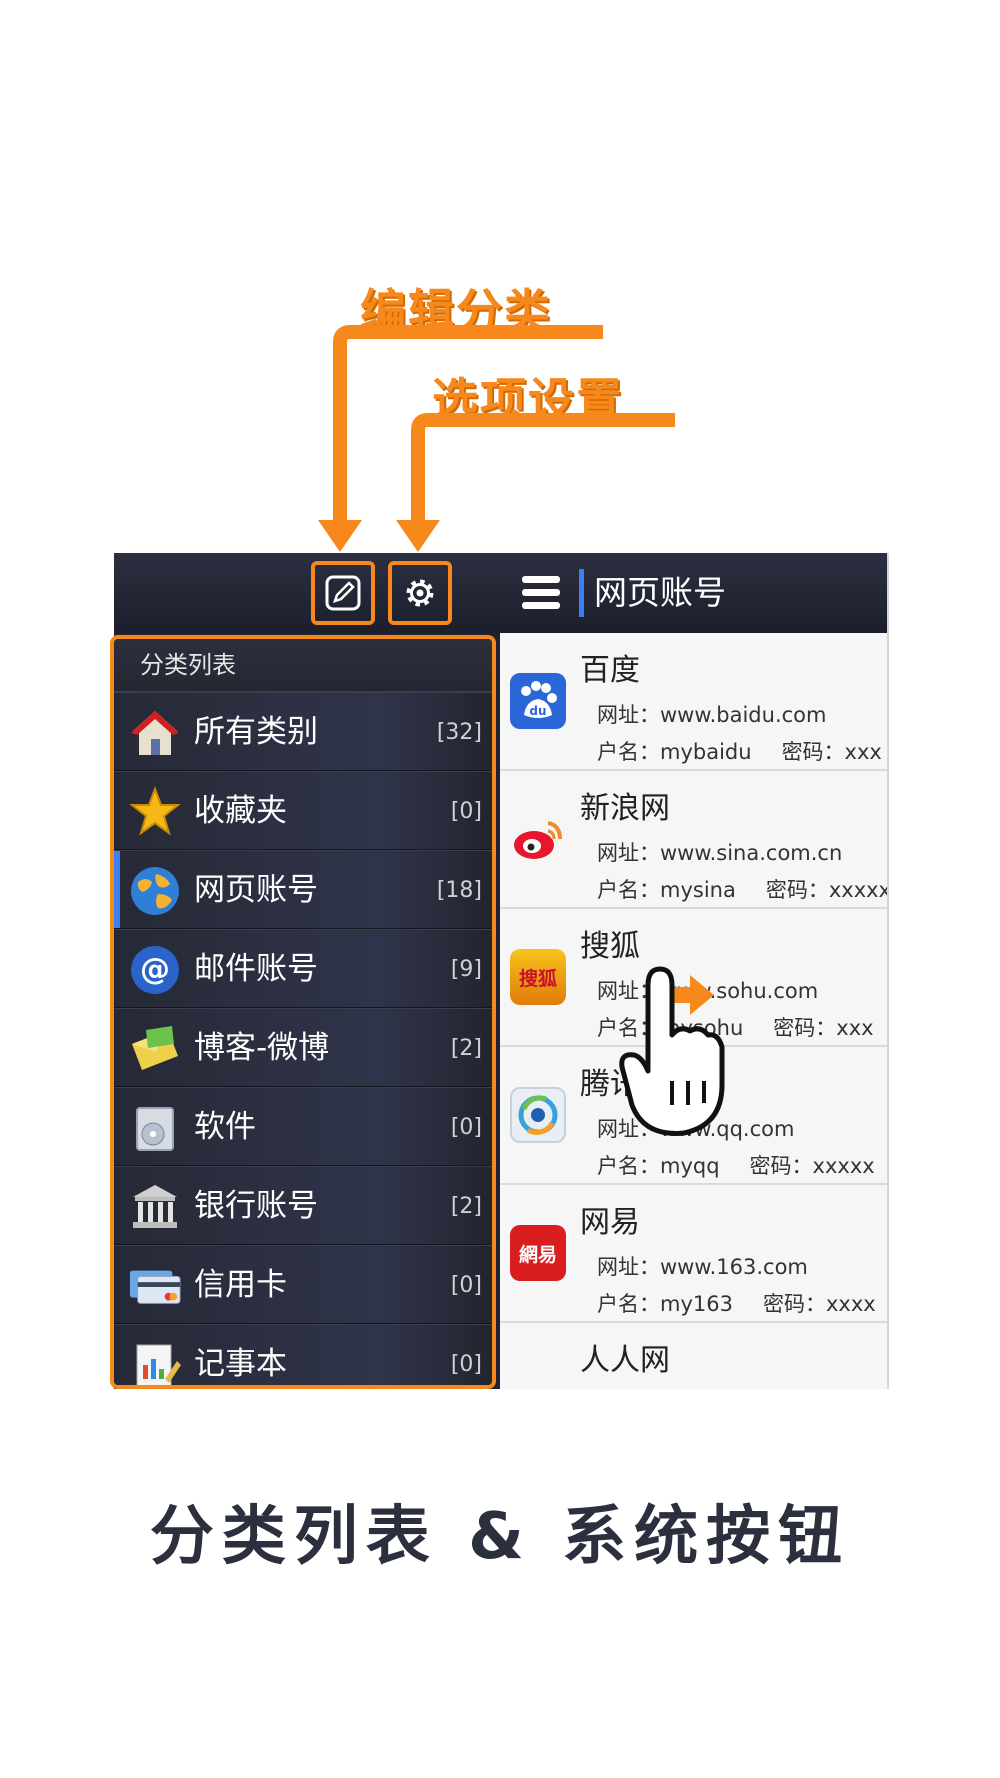 This screenshot has height=1778, width=1000. What do you see at coordinates (500, 1537) in the screenshot?
I see `footer-caption: 分类列表 & 系统按钮` at bounding box center [500, 1537].